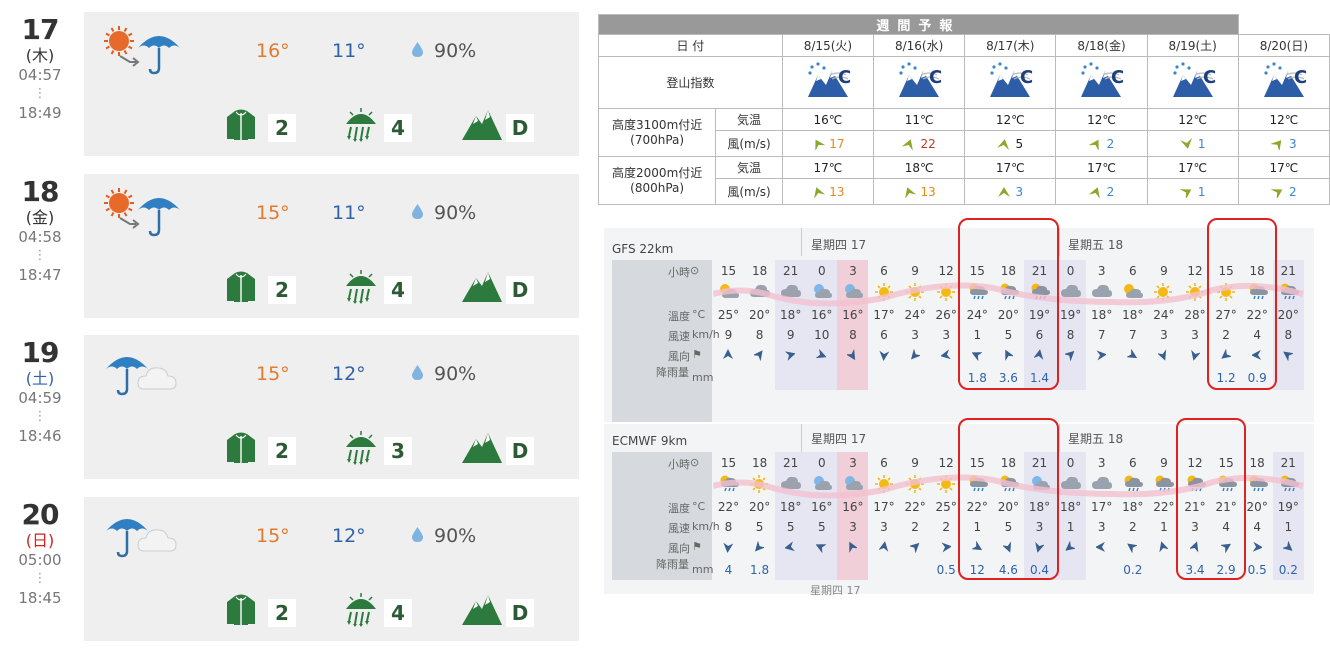 Image resolution: width=1330 pixels, height=654 pixels. Describe the element at coordinates (417, 534) in the screenshot. I see `raindrop-icon` at that location.